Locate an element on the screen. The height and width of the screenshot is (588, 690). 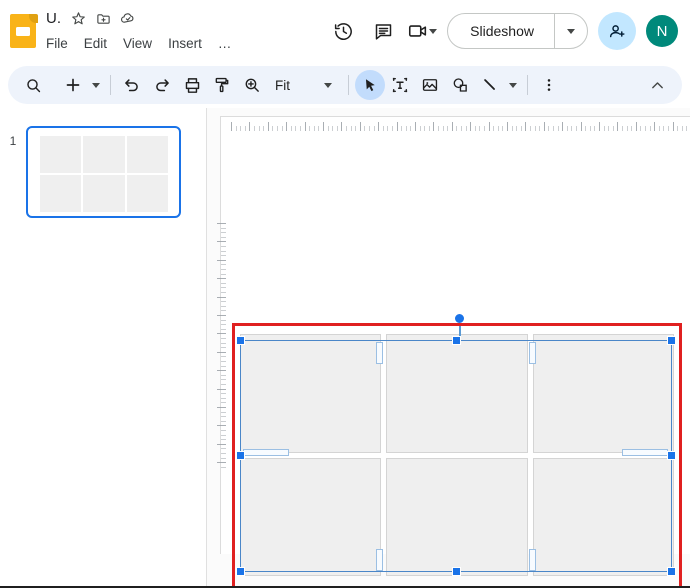
menu-item-insert: Insert is located at coordinates (185, 43).